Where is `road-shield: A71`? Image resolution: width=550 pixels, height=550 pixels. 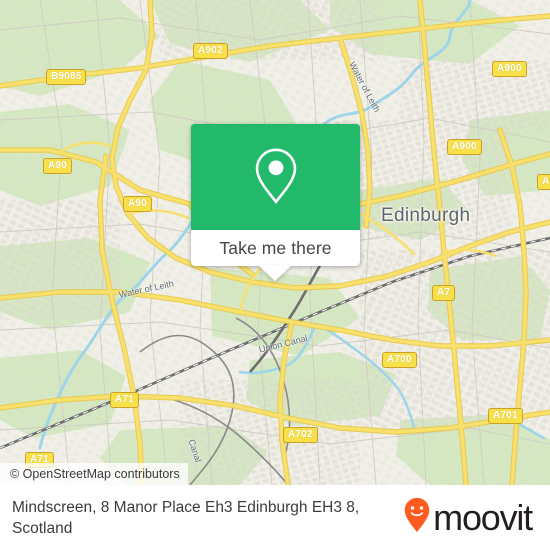 road-shield: A71 is located at coordinates (124, 400).